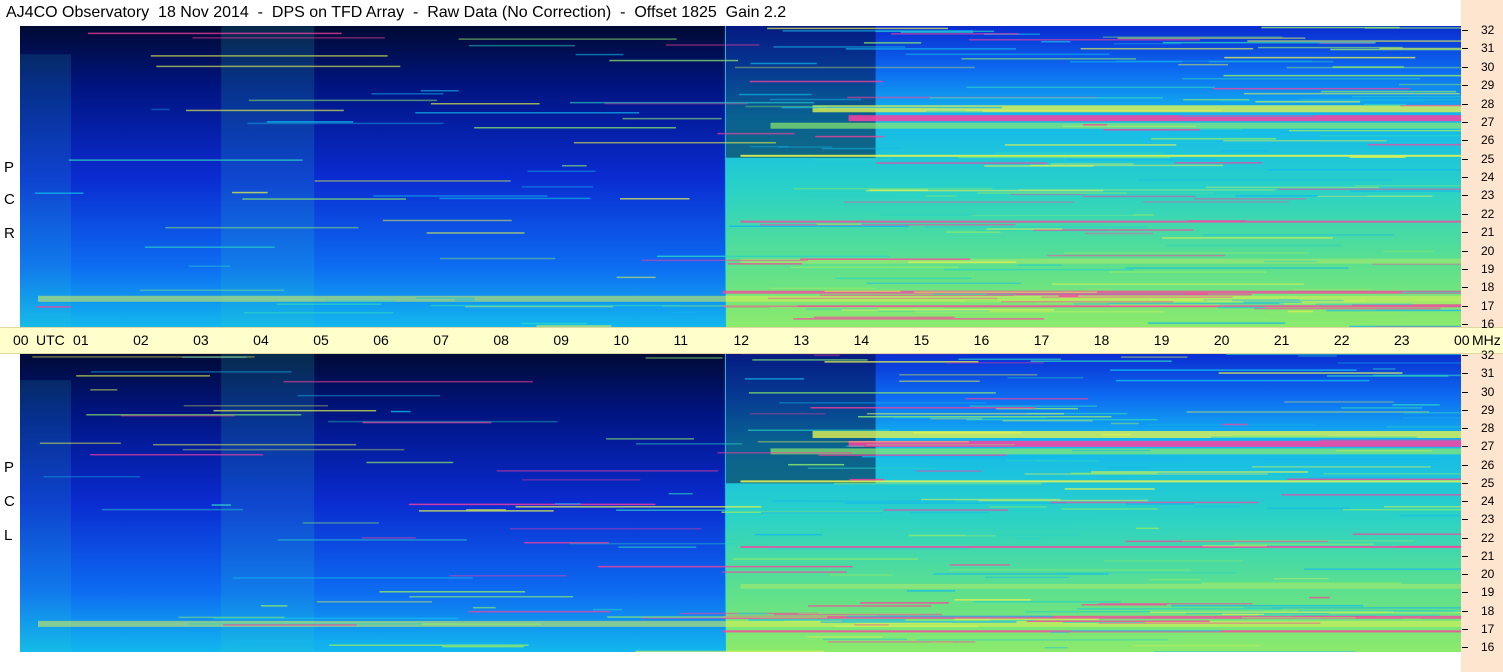 Image resolution: width=1503 pixels, height=672 pixels. What do you see at coordinates (268, 502) in the screenshot?
I see `interference-band` at bounding box center [268, 502].